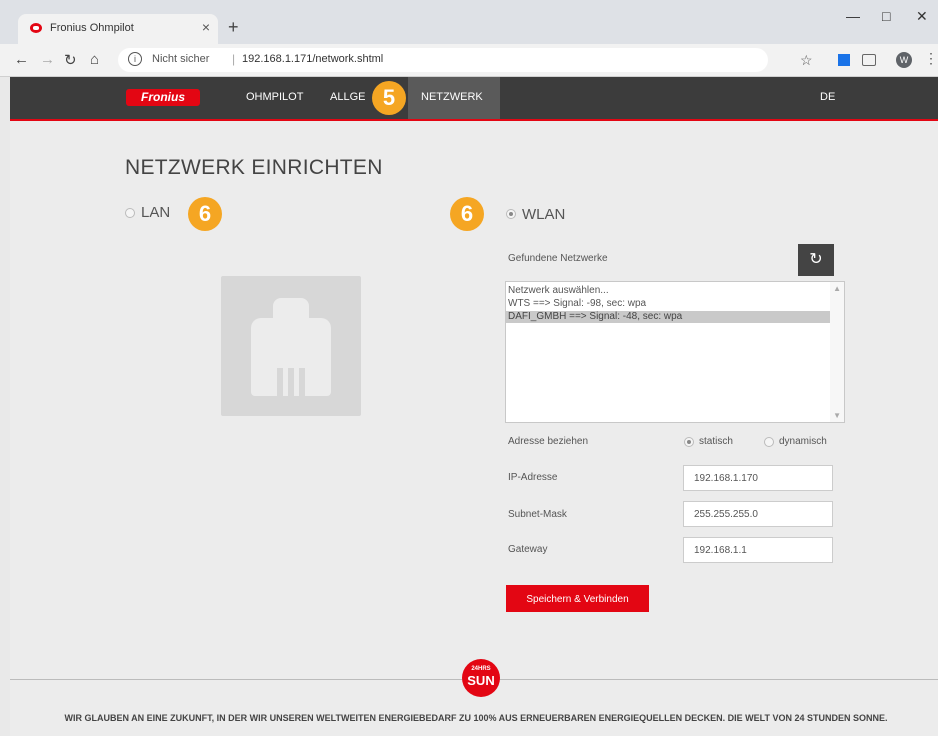  Describe the element at coordinates (312, 59) in the screenshot. I see `url-text: 192.168.1.171/network.shtml` at that location.